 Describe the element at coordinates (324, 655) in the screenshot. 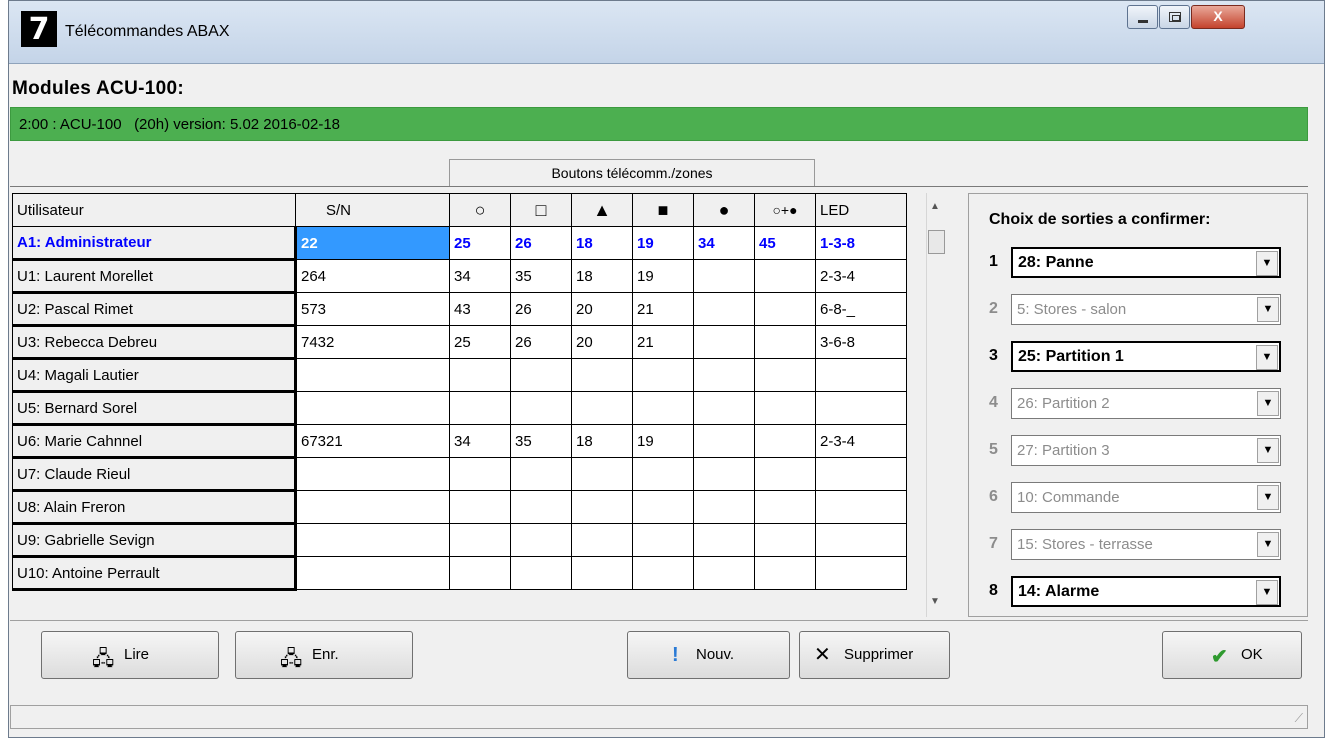

I see `write-button: 🖧 Enr.` at that location.